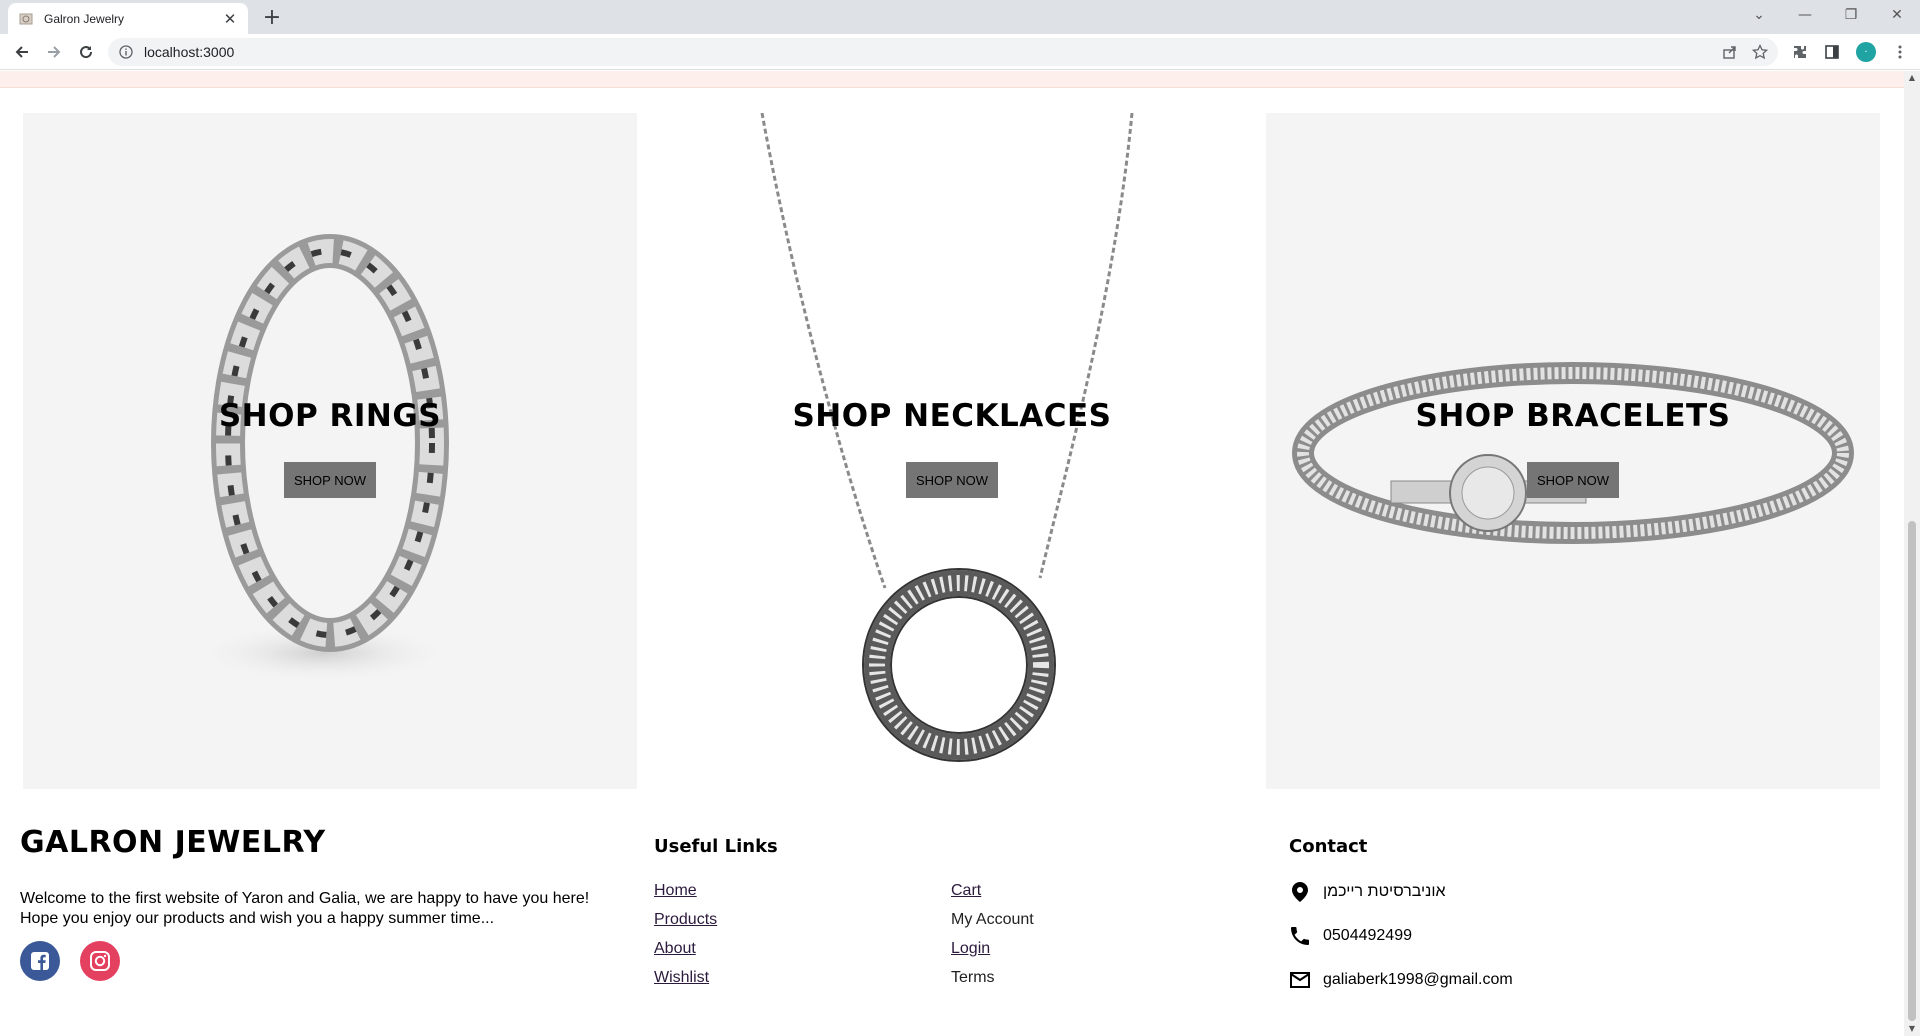  What do you see at coordinates (1300, 980) in the screenshot?
I see `mail-icon` at bounding box center [1300, 980].